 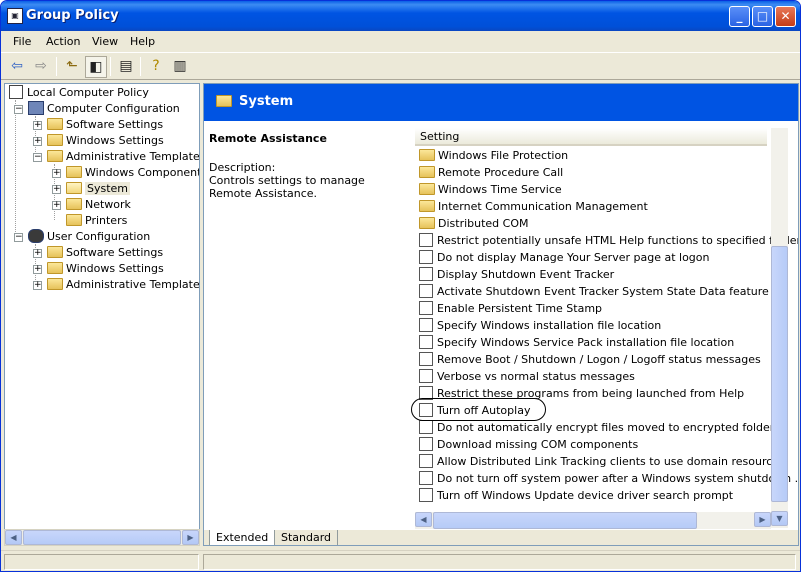 I want to click on annotation-ellipse, so click(x=478, y=409).